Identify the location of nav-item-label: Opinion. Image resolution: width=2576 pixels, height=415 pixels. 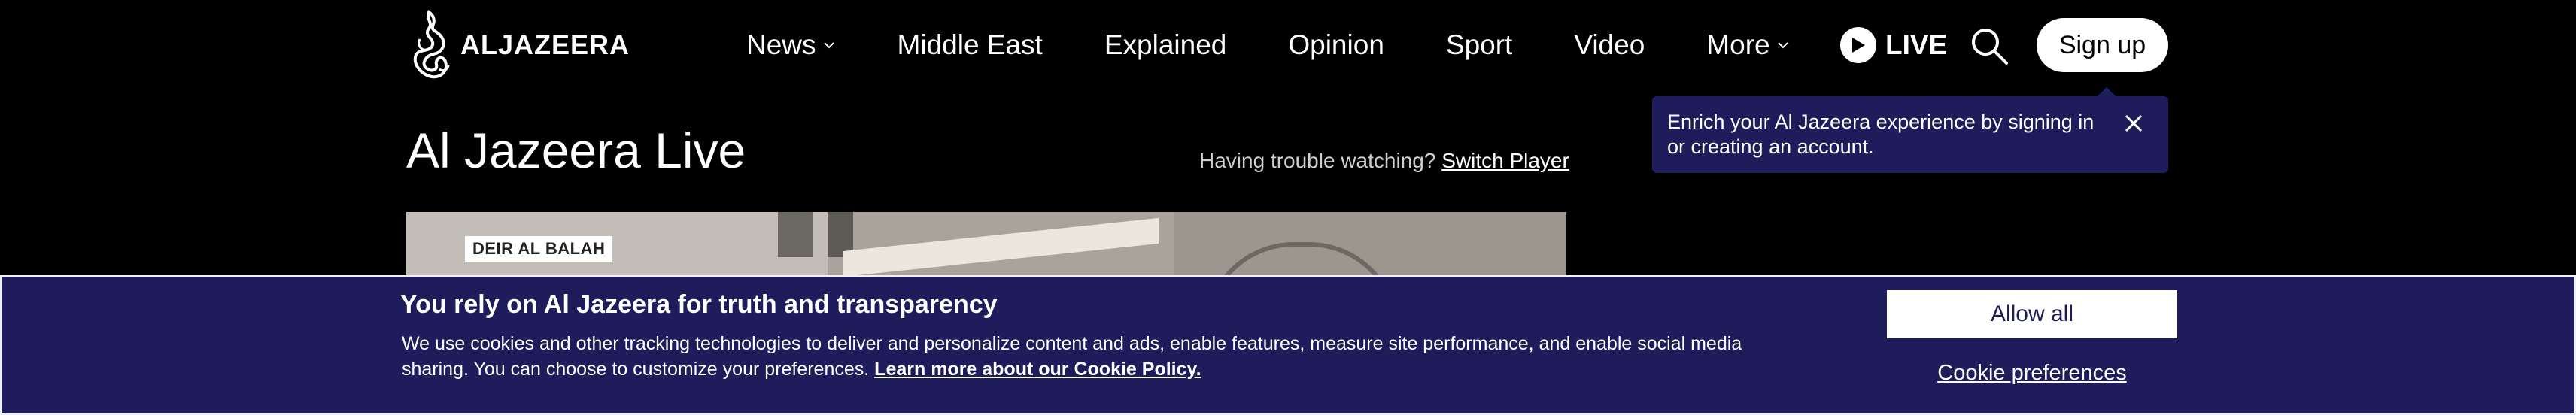
(1336, 44).